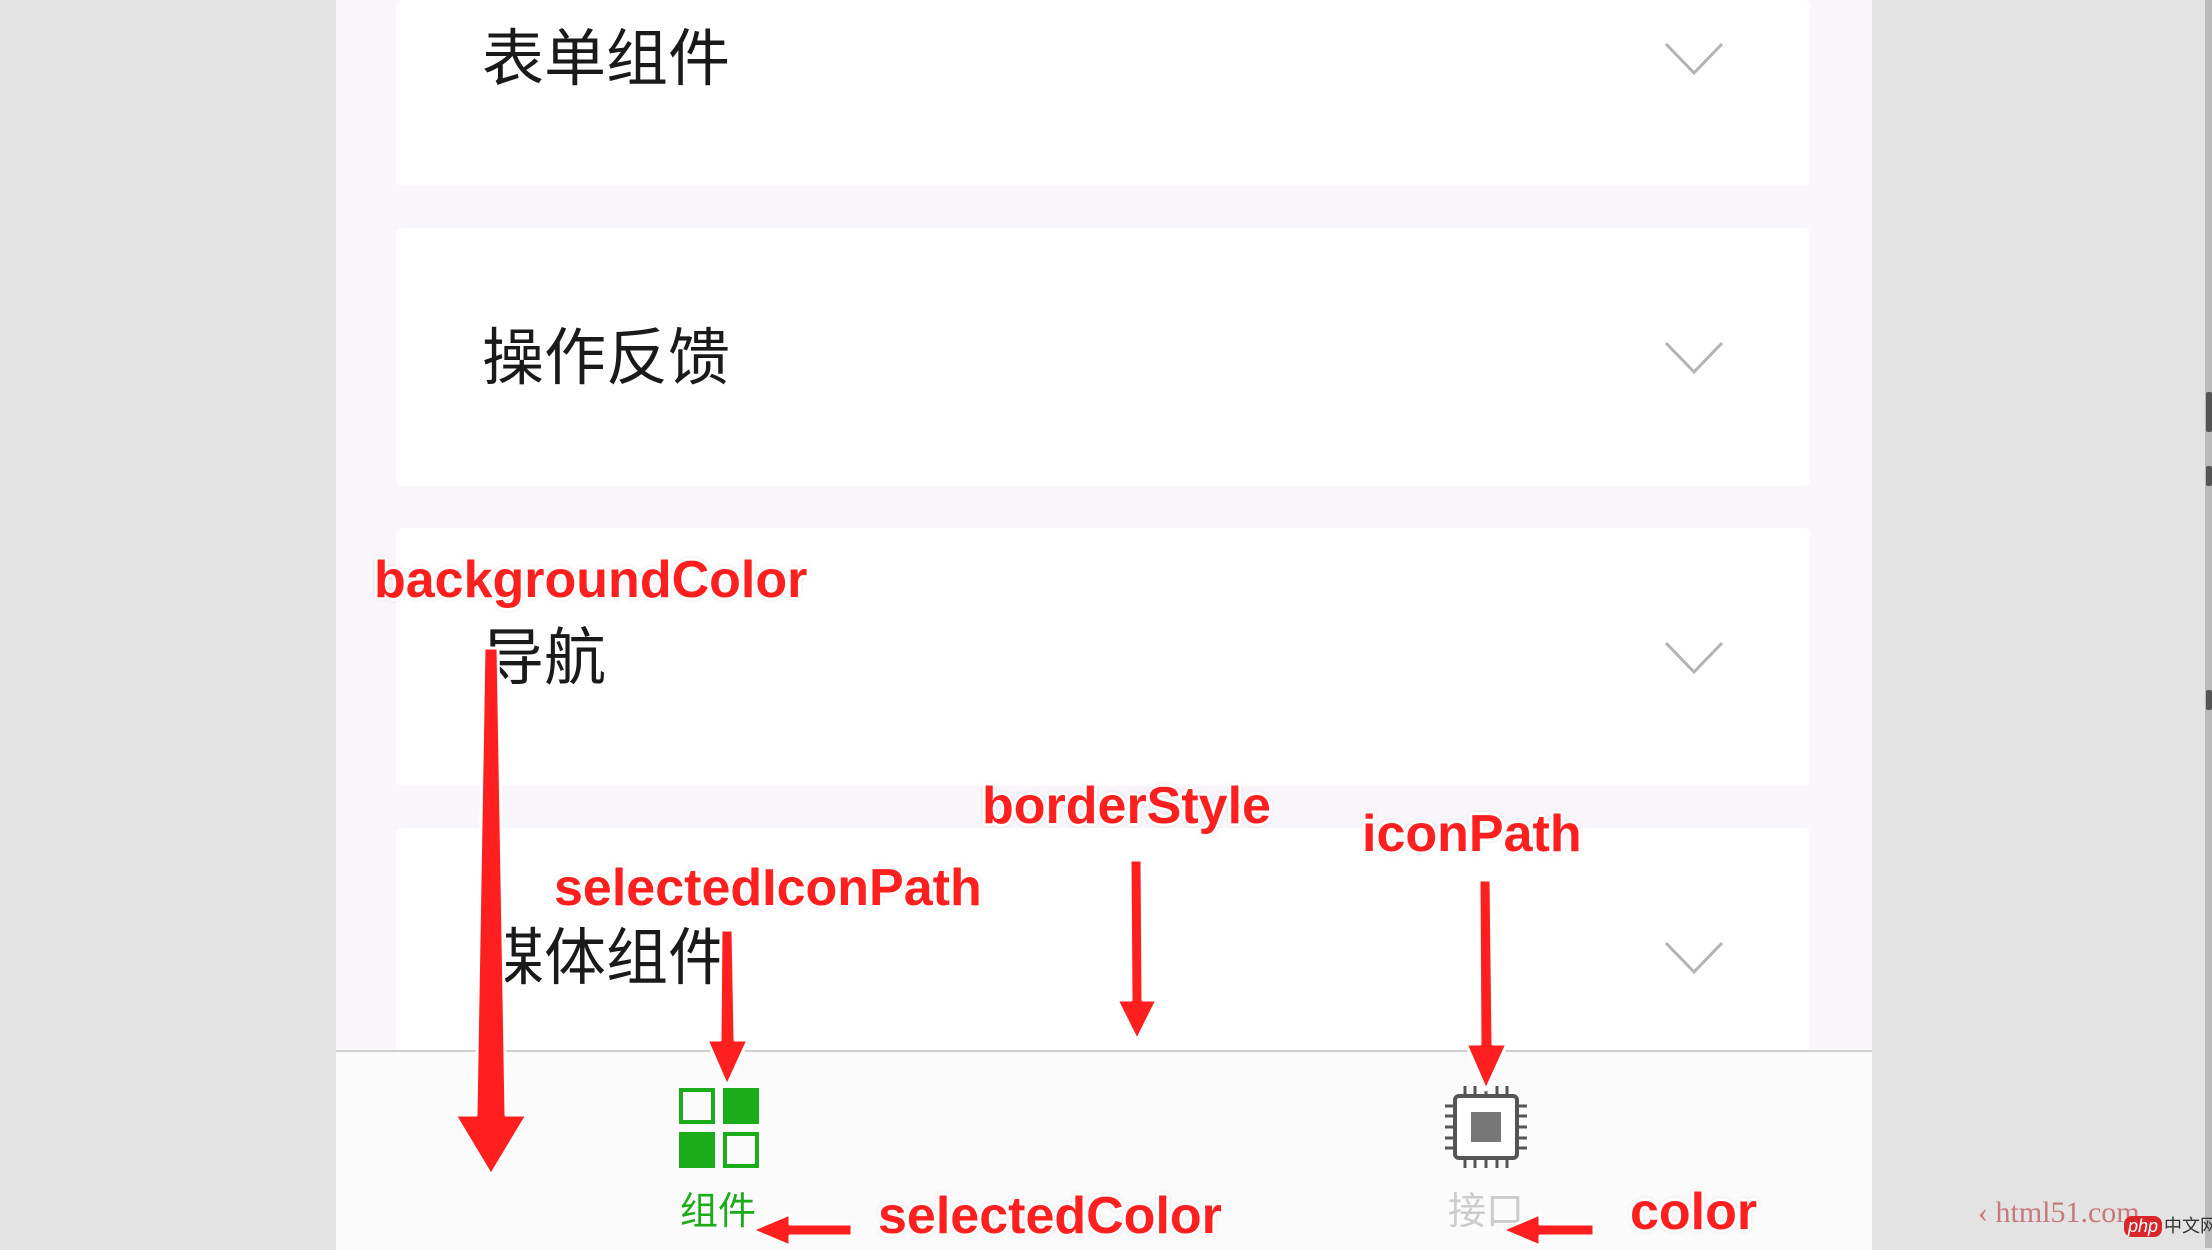 The image size is (2212, 1250). I want to click on chip-icon, so click(1486, 1127).